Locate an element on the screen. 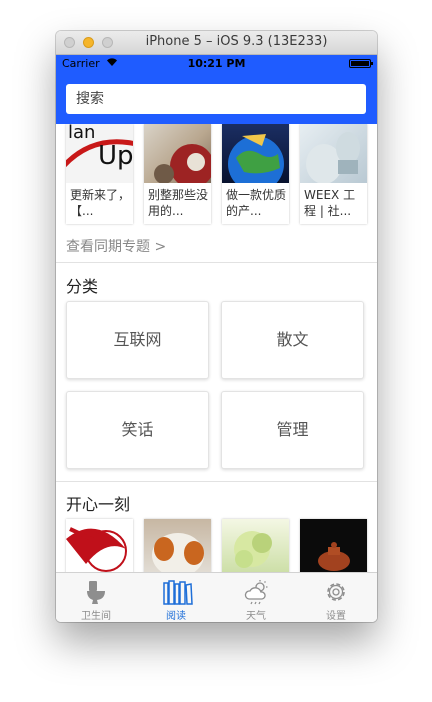 This screenshot has height=702, width=432. tab-settings: 设置 is located at coordinates (336, 597).